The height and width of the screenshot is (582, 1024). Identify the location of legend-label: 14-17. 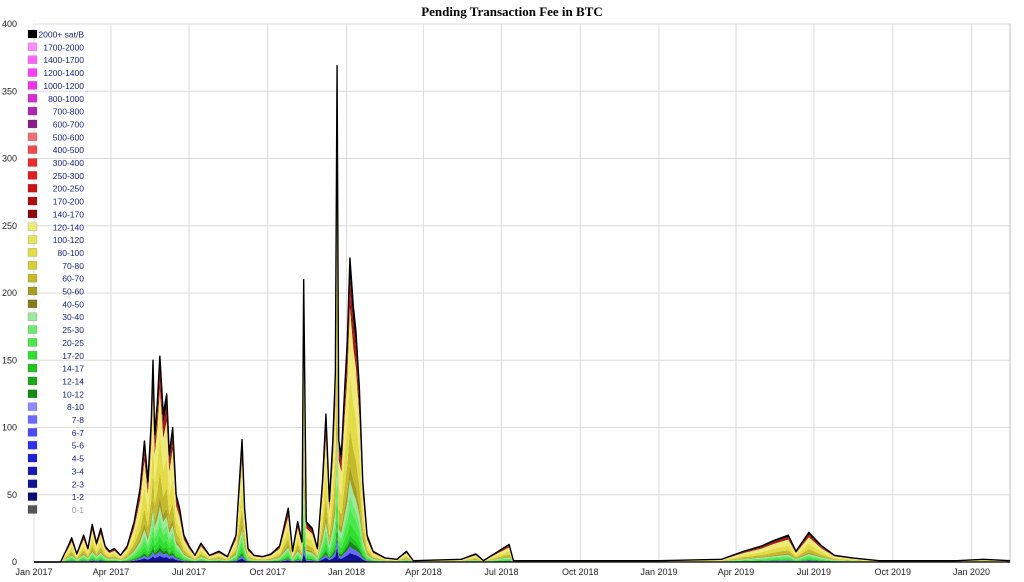
(73, 369).